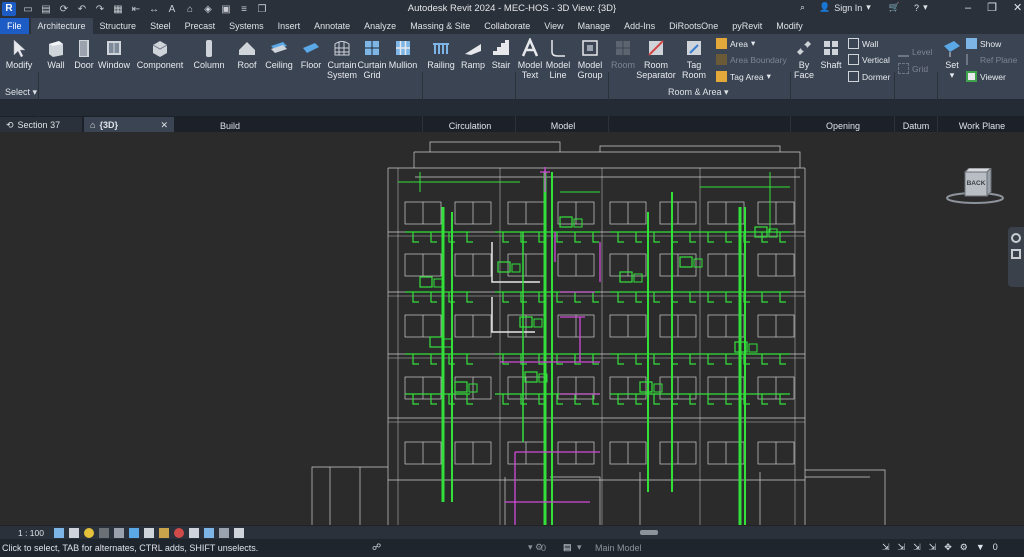  Describe the element at coordinates (84, 54) in the screenshot. I see `door-button: Door` at that location.